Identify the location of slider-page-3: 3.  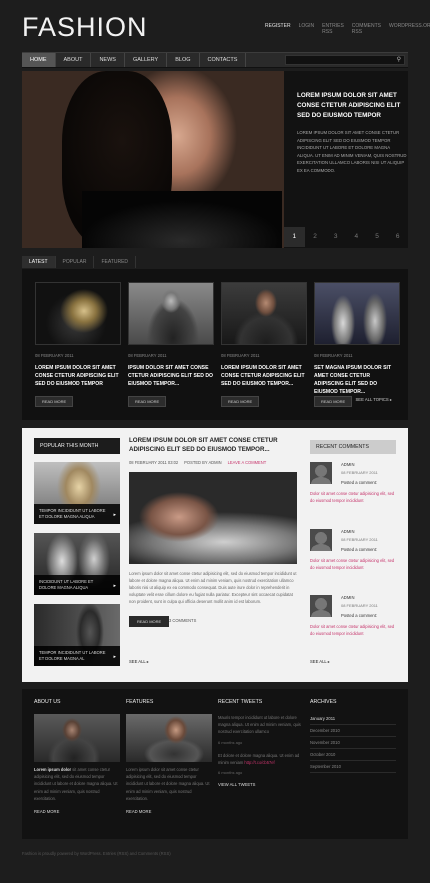
(335, 237).